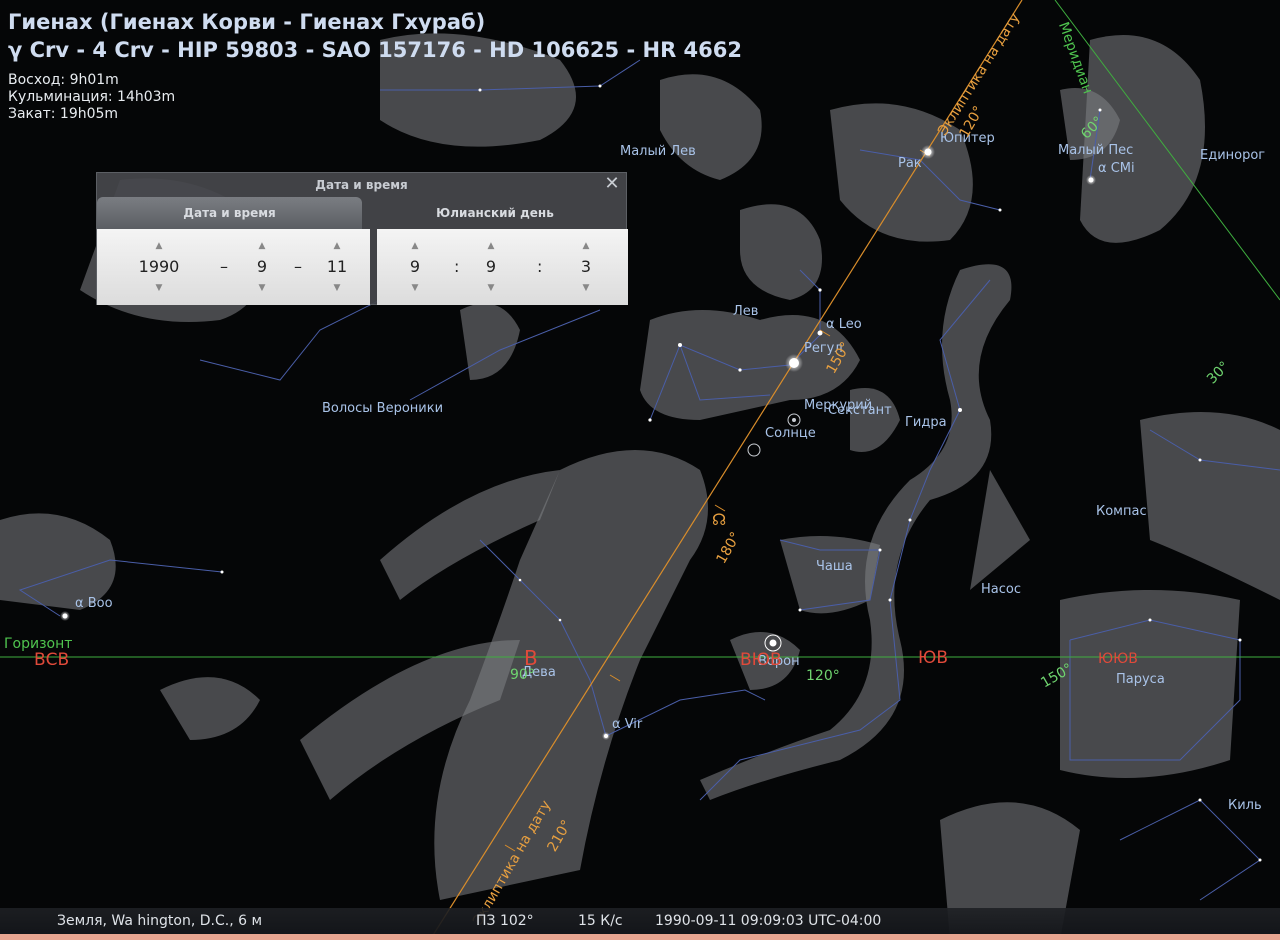  I want to click on year-spinner: ▲ 1990 ▼, so click(159, 267).